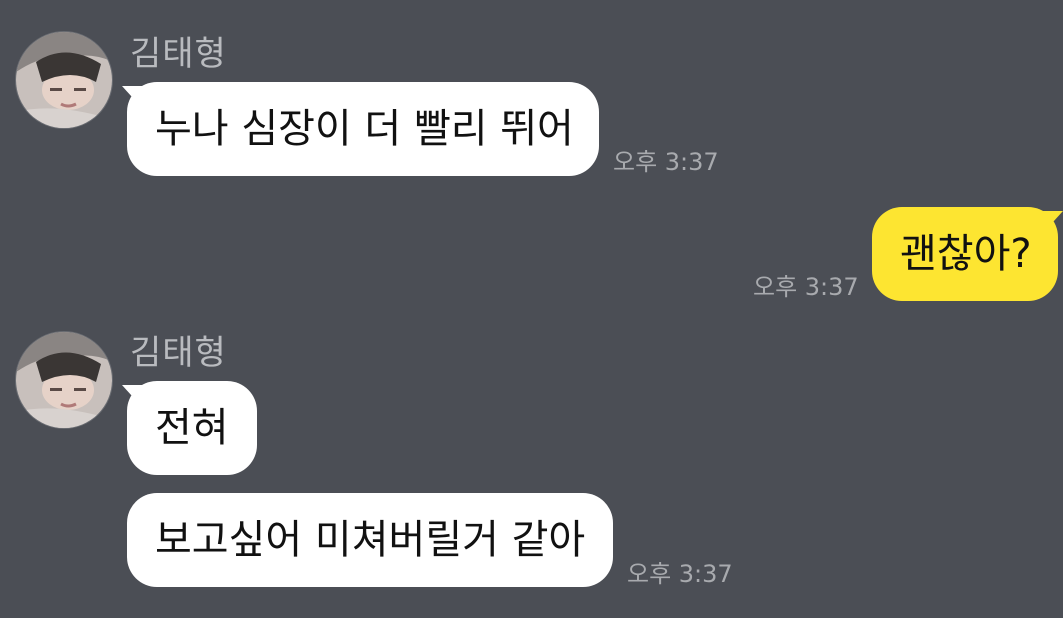  I want to click on message-bubble-outgoing: 괜찮아?, so click(965, 254).